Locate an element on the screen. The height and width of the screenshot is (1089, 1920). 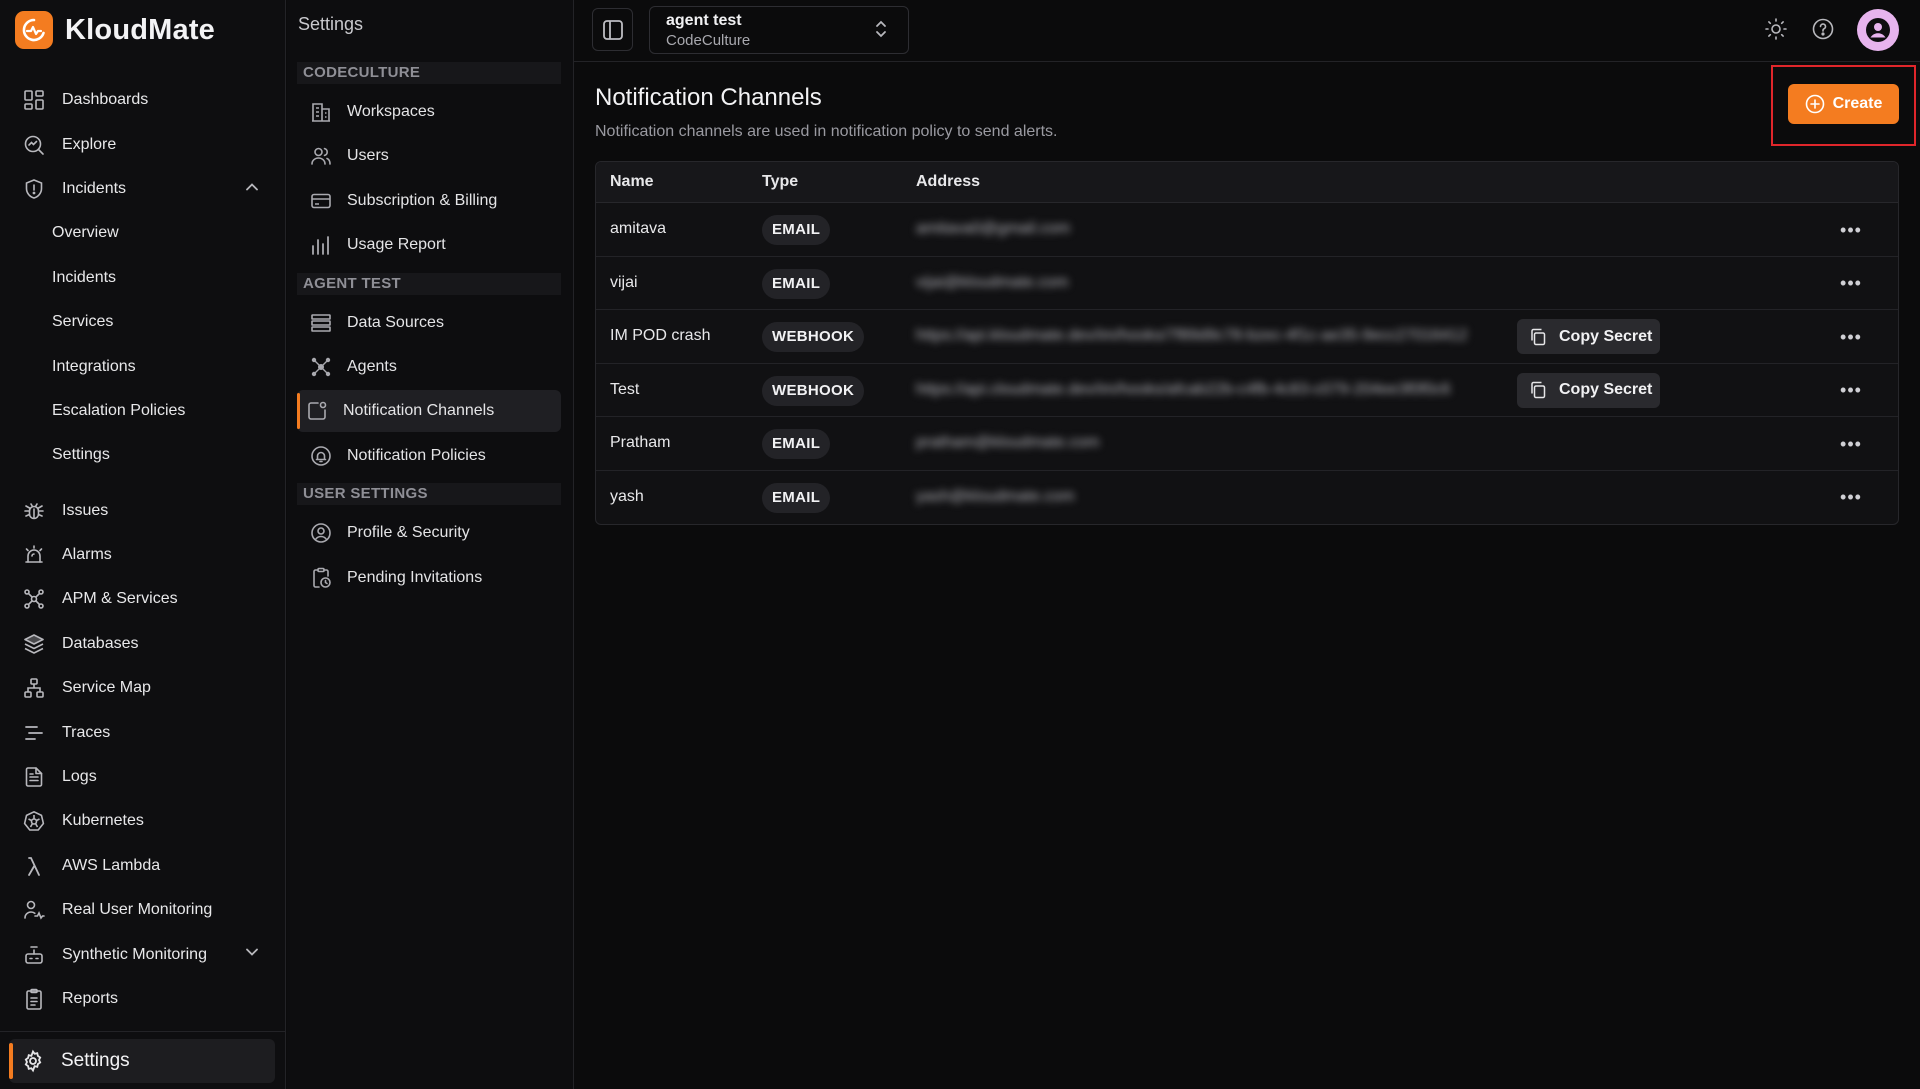
nav-subitem-integrations: Integrations is located at coordinates (143, 366).